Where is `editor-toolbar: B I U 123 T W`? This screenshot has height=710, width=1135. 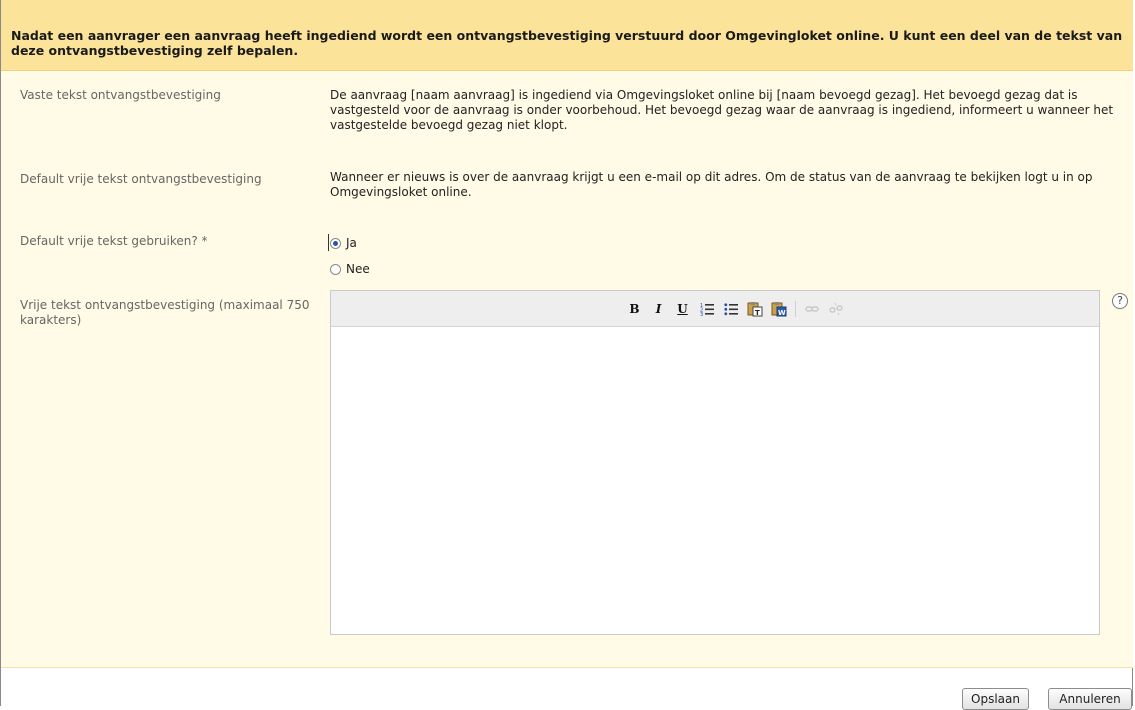
editor-toolbar: B I U 123 T W is located at coordinates (715, 309).